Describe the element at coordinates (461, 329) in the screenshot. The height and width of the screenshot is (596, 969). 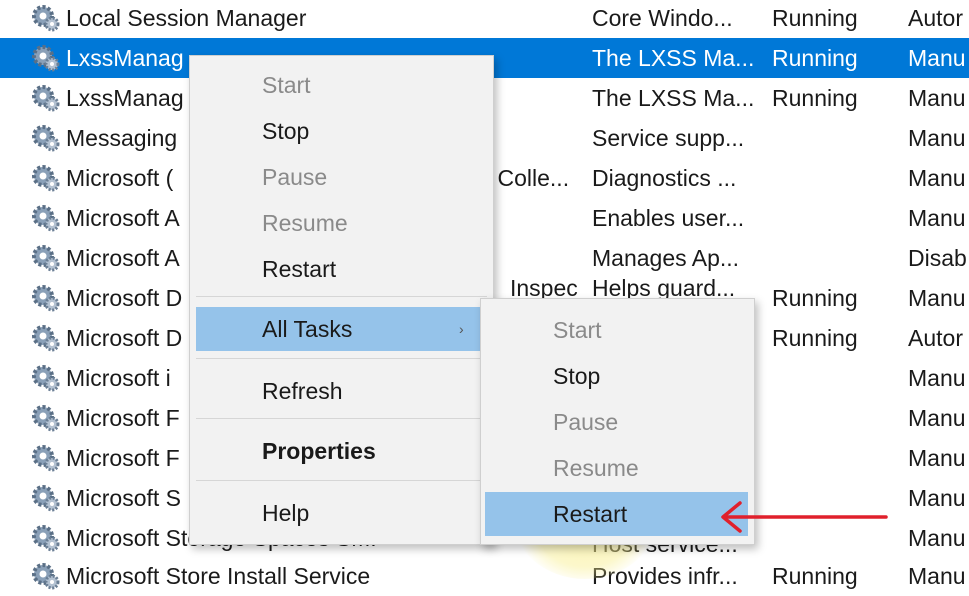
I see `chevron-right-icon: ›` at that location.